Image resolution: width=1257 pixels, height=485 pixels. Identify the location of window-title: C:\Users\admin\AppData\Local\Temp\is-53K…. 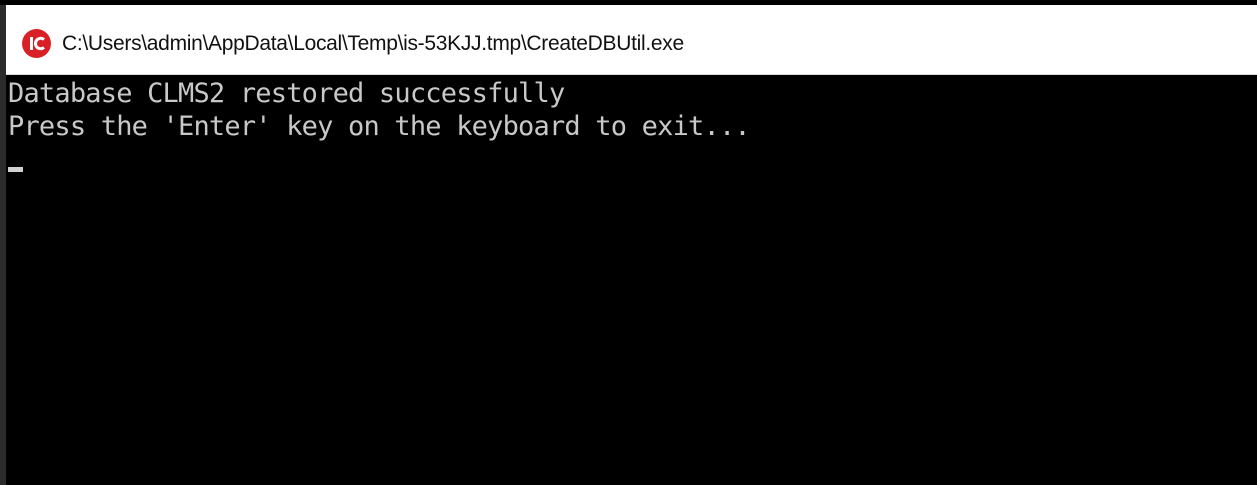
(373, 43).